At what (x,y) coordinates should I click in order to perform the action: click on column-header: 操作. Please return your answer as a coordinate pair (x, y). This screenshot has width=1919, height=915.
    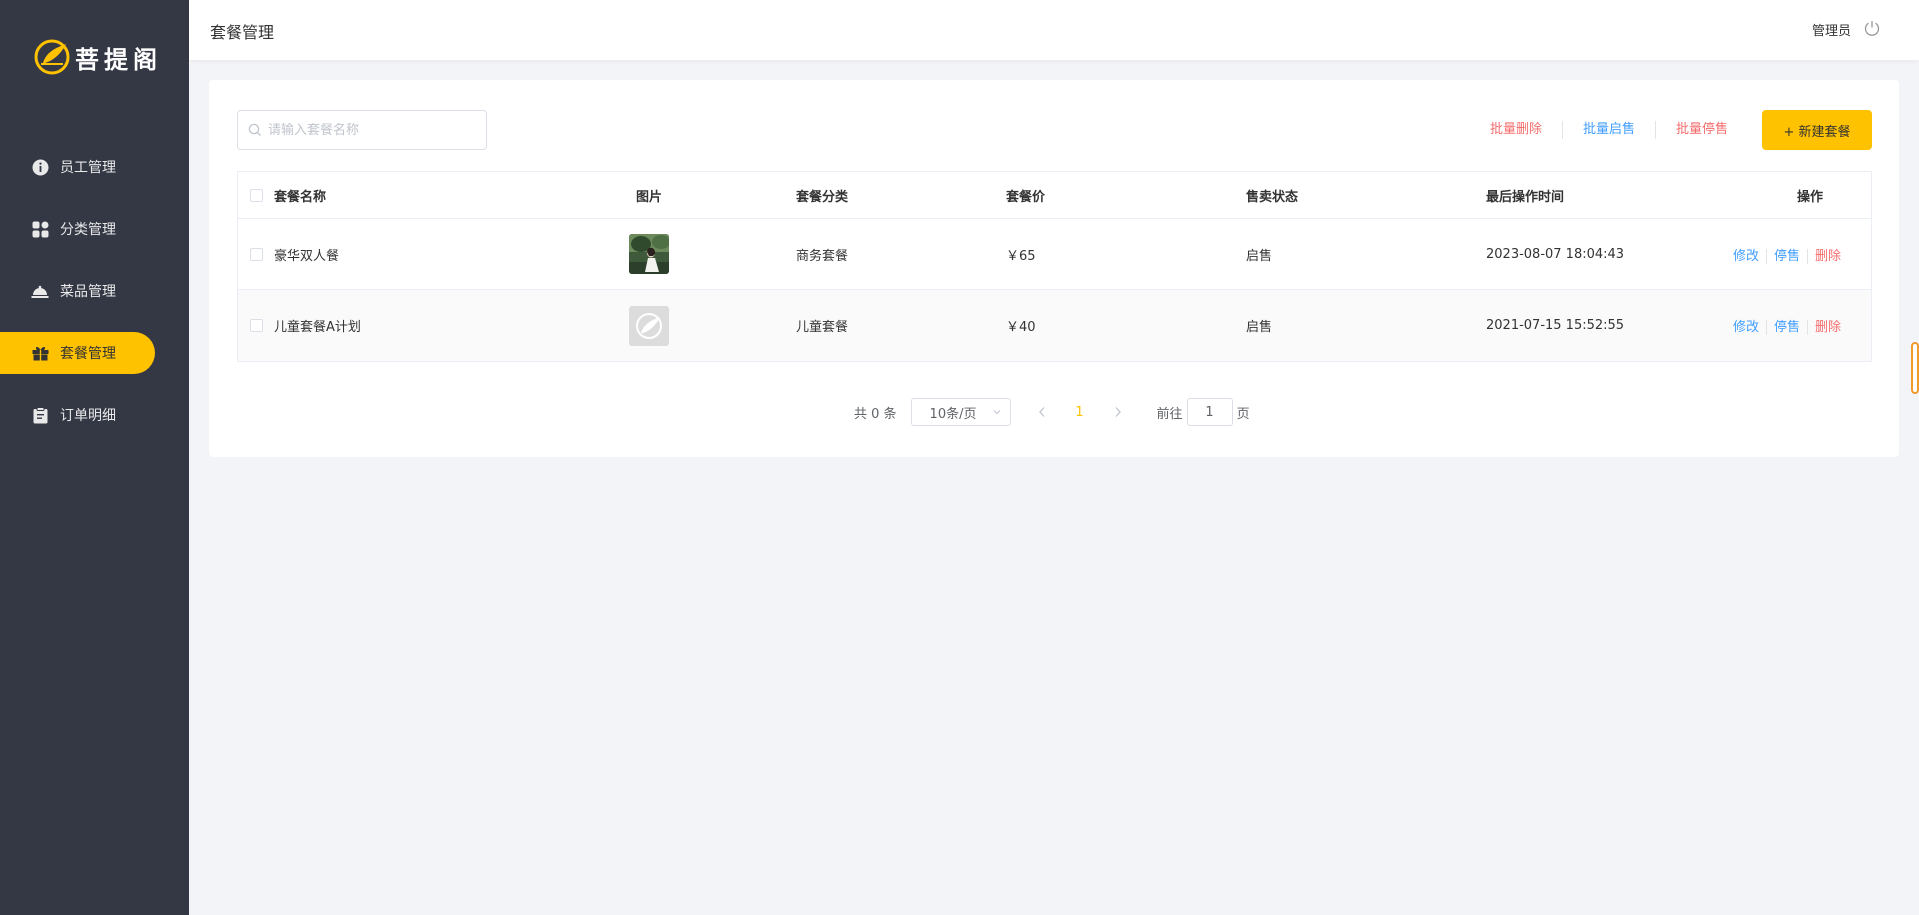
    Looking at the image, I should click on (1809, 197).